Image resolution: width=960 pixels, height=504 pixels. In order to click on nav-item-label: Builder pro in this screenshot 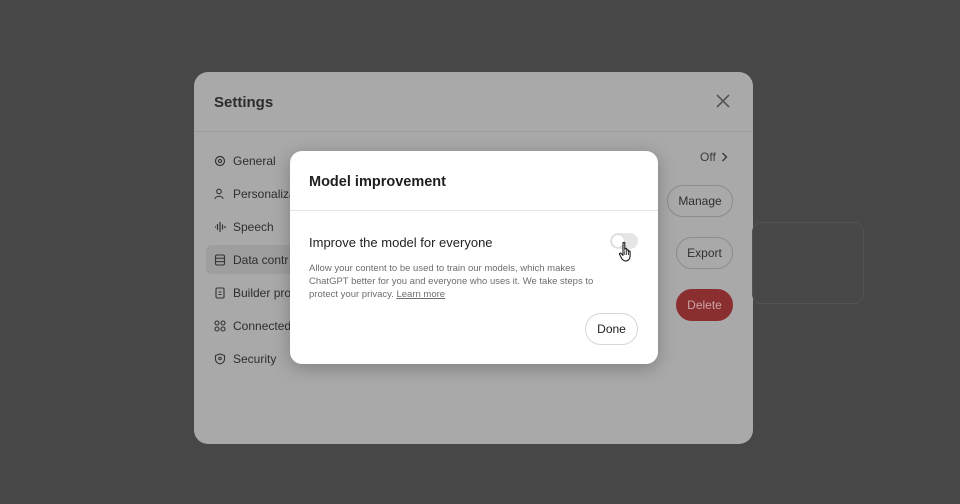, I will do `click(262, 292)`.